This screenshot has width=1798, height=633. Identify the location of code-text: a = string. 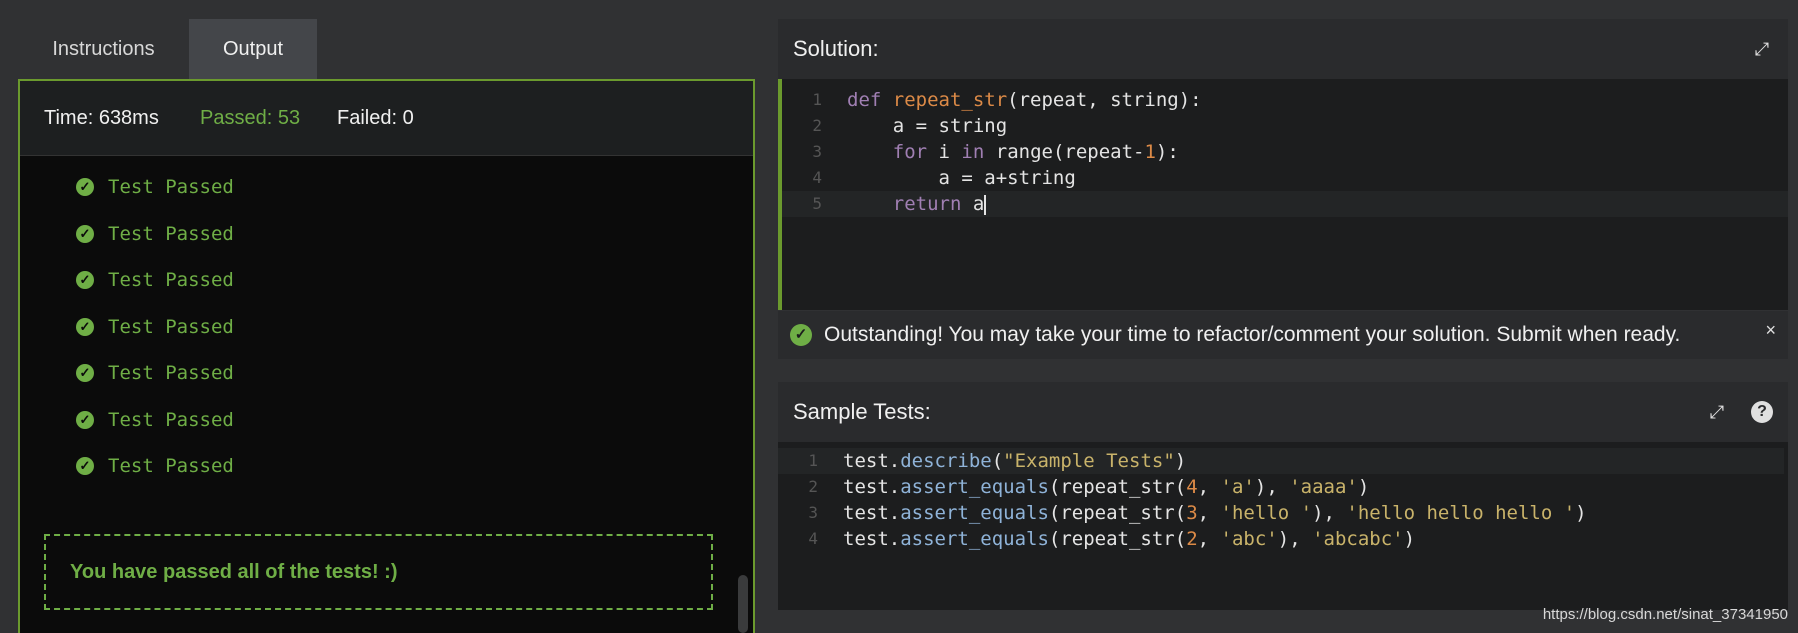
(927, 126).